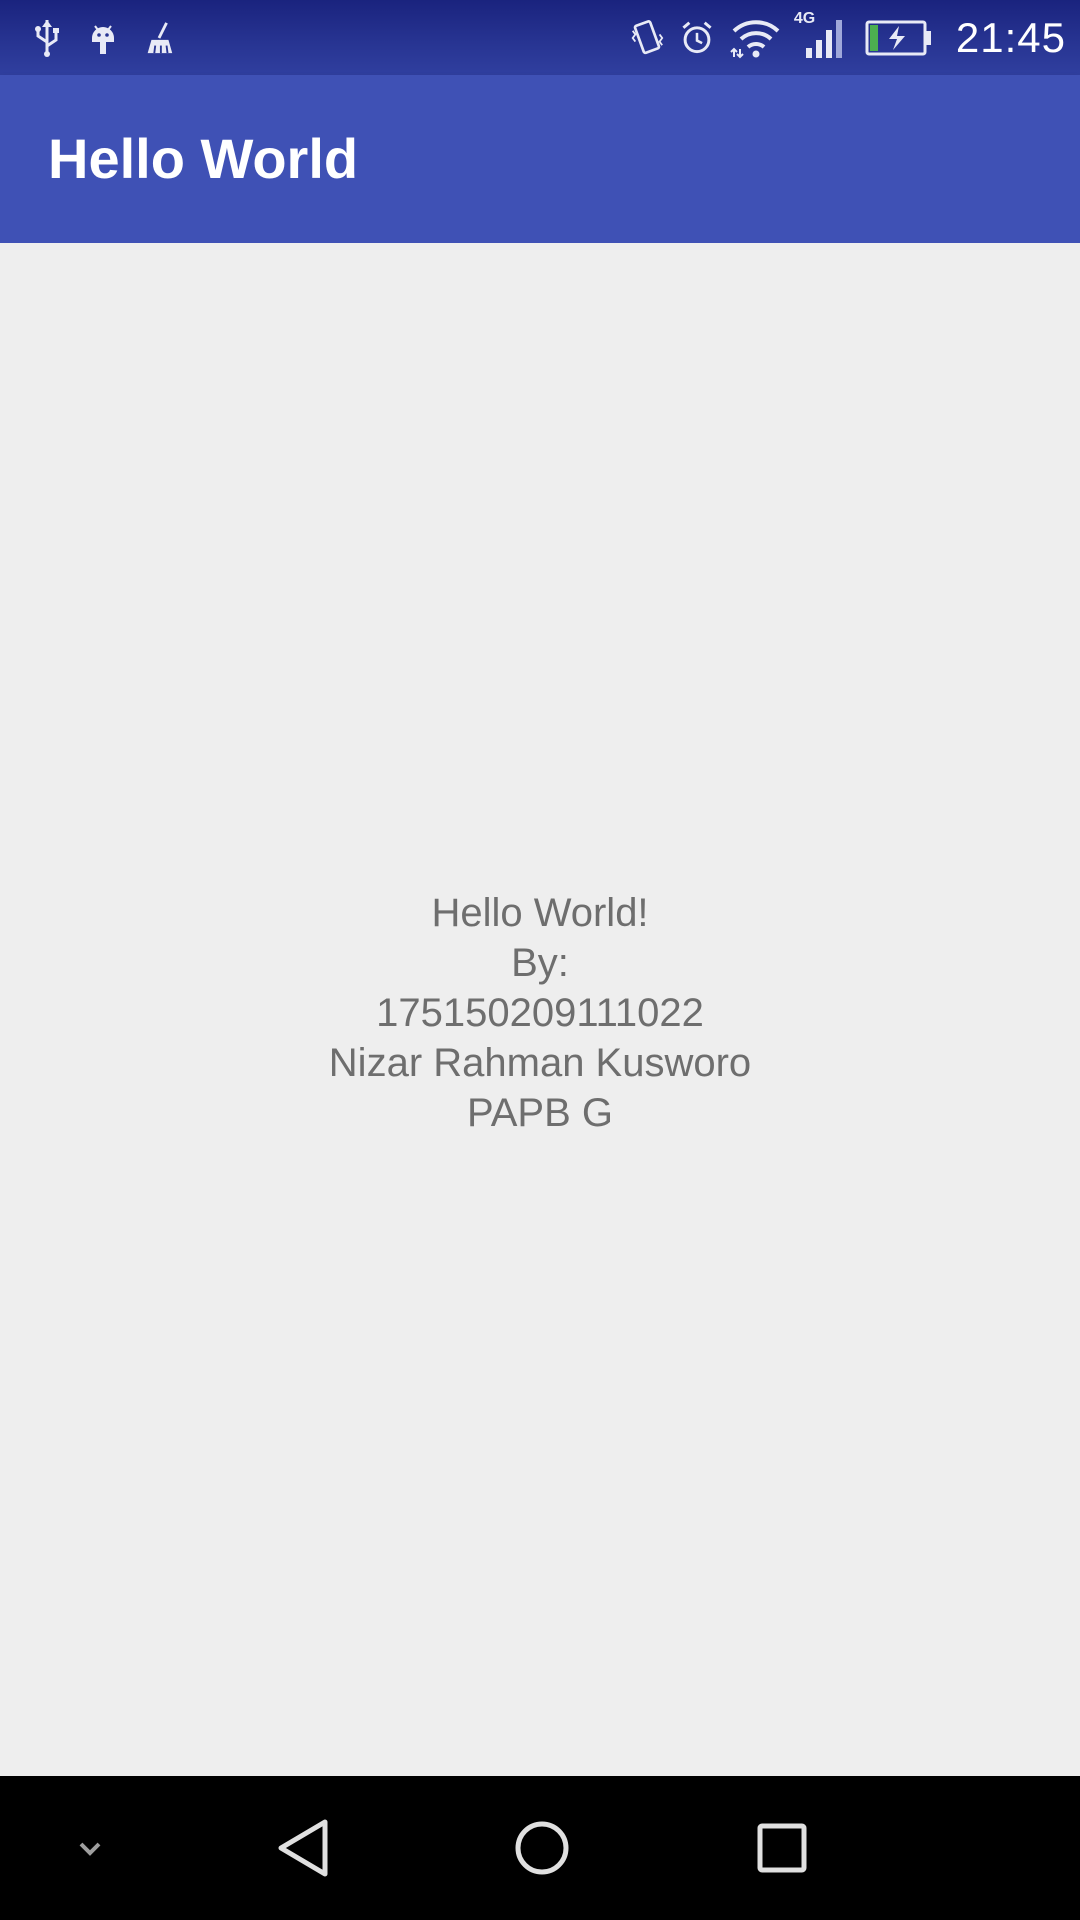  What do you see at coordinates (540, 37) in the screenshot?
I see `status-bar: 4G 21:45` at bounding box center [540, 37].